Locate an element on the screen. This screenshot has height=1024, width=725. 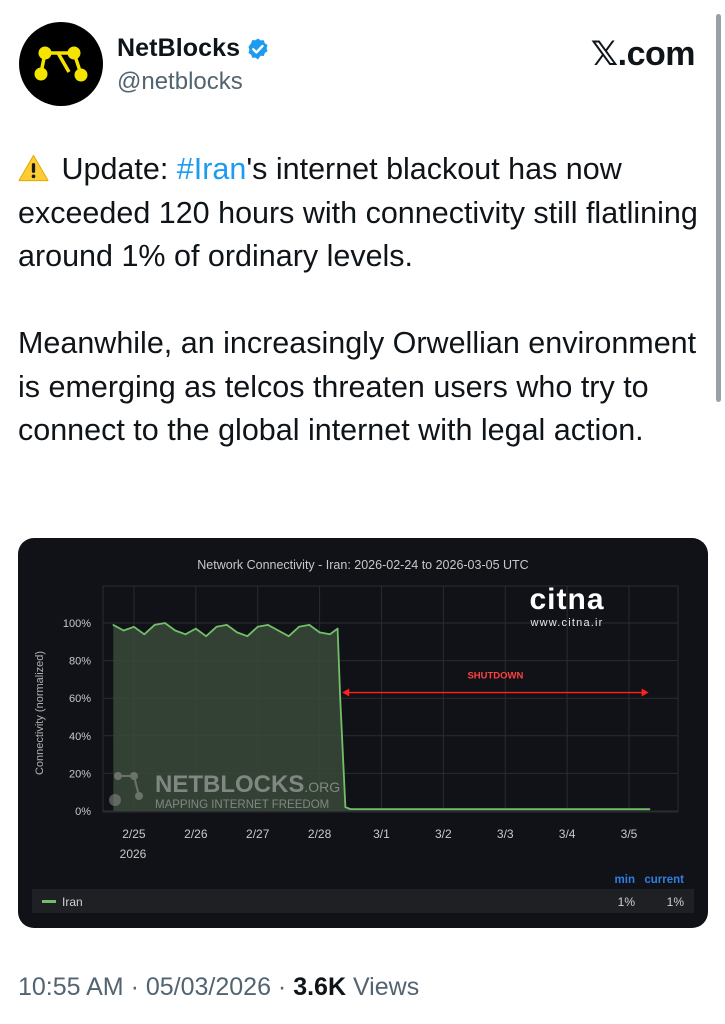
views-label: Views is located at coordinates (383, 987).